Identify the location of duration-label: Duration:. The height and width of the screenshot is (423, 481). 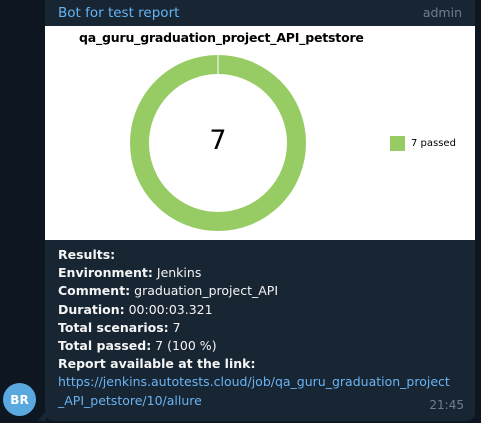
(91, 309).